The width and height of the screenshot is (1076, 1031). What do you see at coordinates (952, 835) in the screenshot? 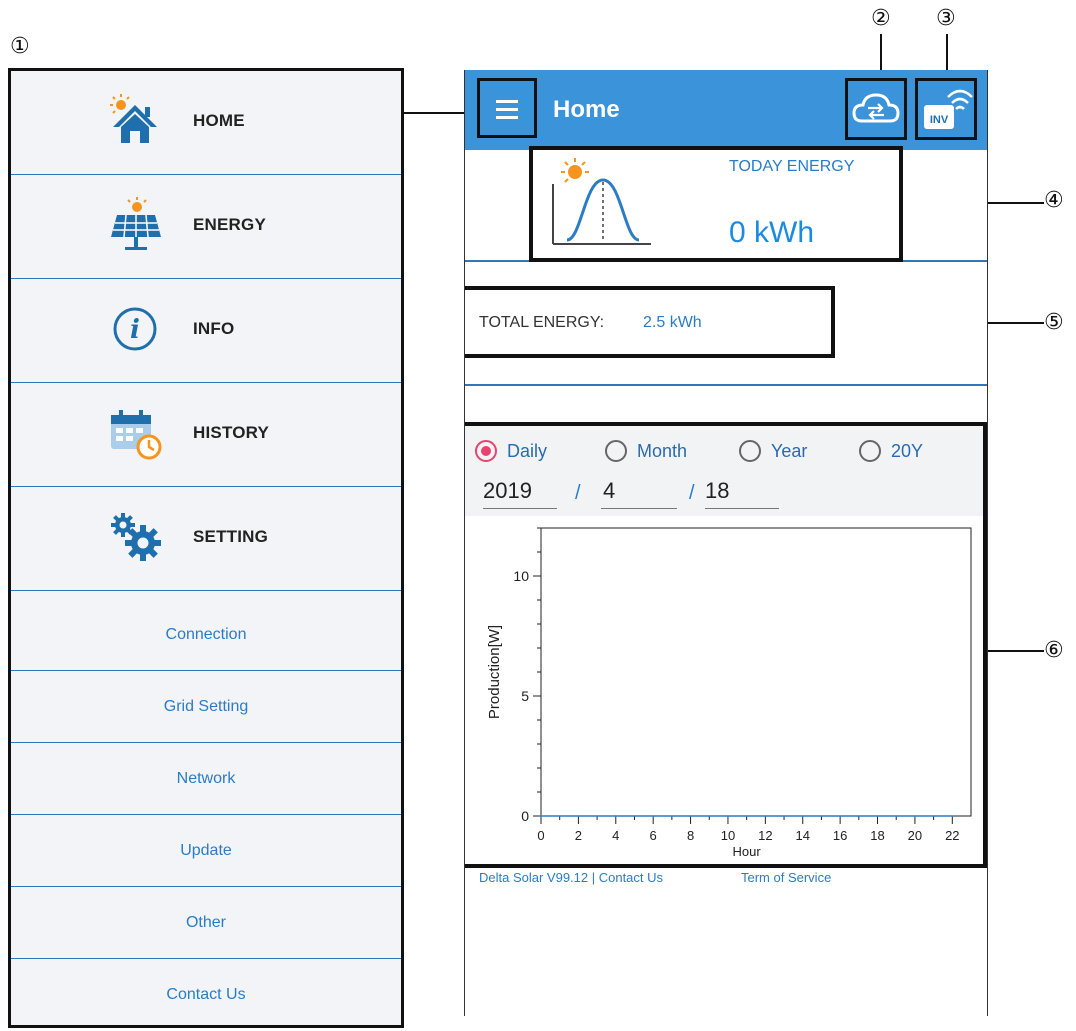
I see `x-tick-label: 22` at bounding box center [952, 835].